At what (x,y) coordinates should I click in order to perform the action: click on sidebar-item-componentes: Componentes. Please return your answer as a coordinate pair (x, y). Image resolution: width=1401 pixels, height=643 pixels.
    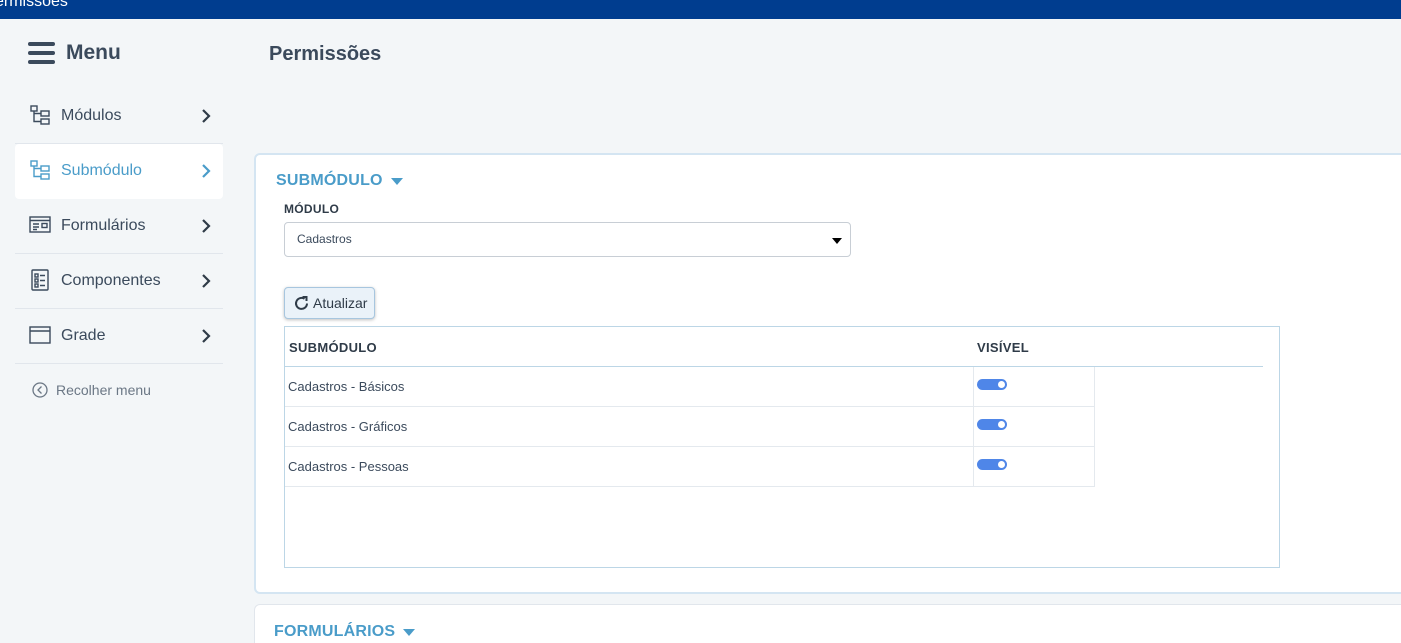
    Looking at the image, I should click on (119, 281).